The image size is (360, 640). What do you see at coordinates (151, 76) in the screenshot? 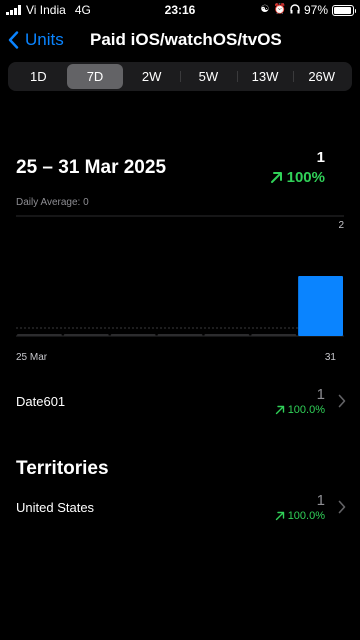
I see `segment-2w: 2W` at bounding box center [151, 76].